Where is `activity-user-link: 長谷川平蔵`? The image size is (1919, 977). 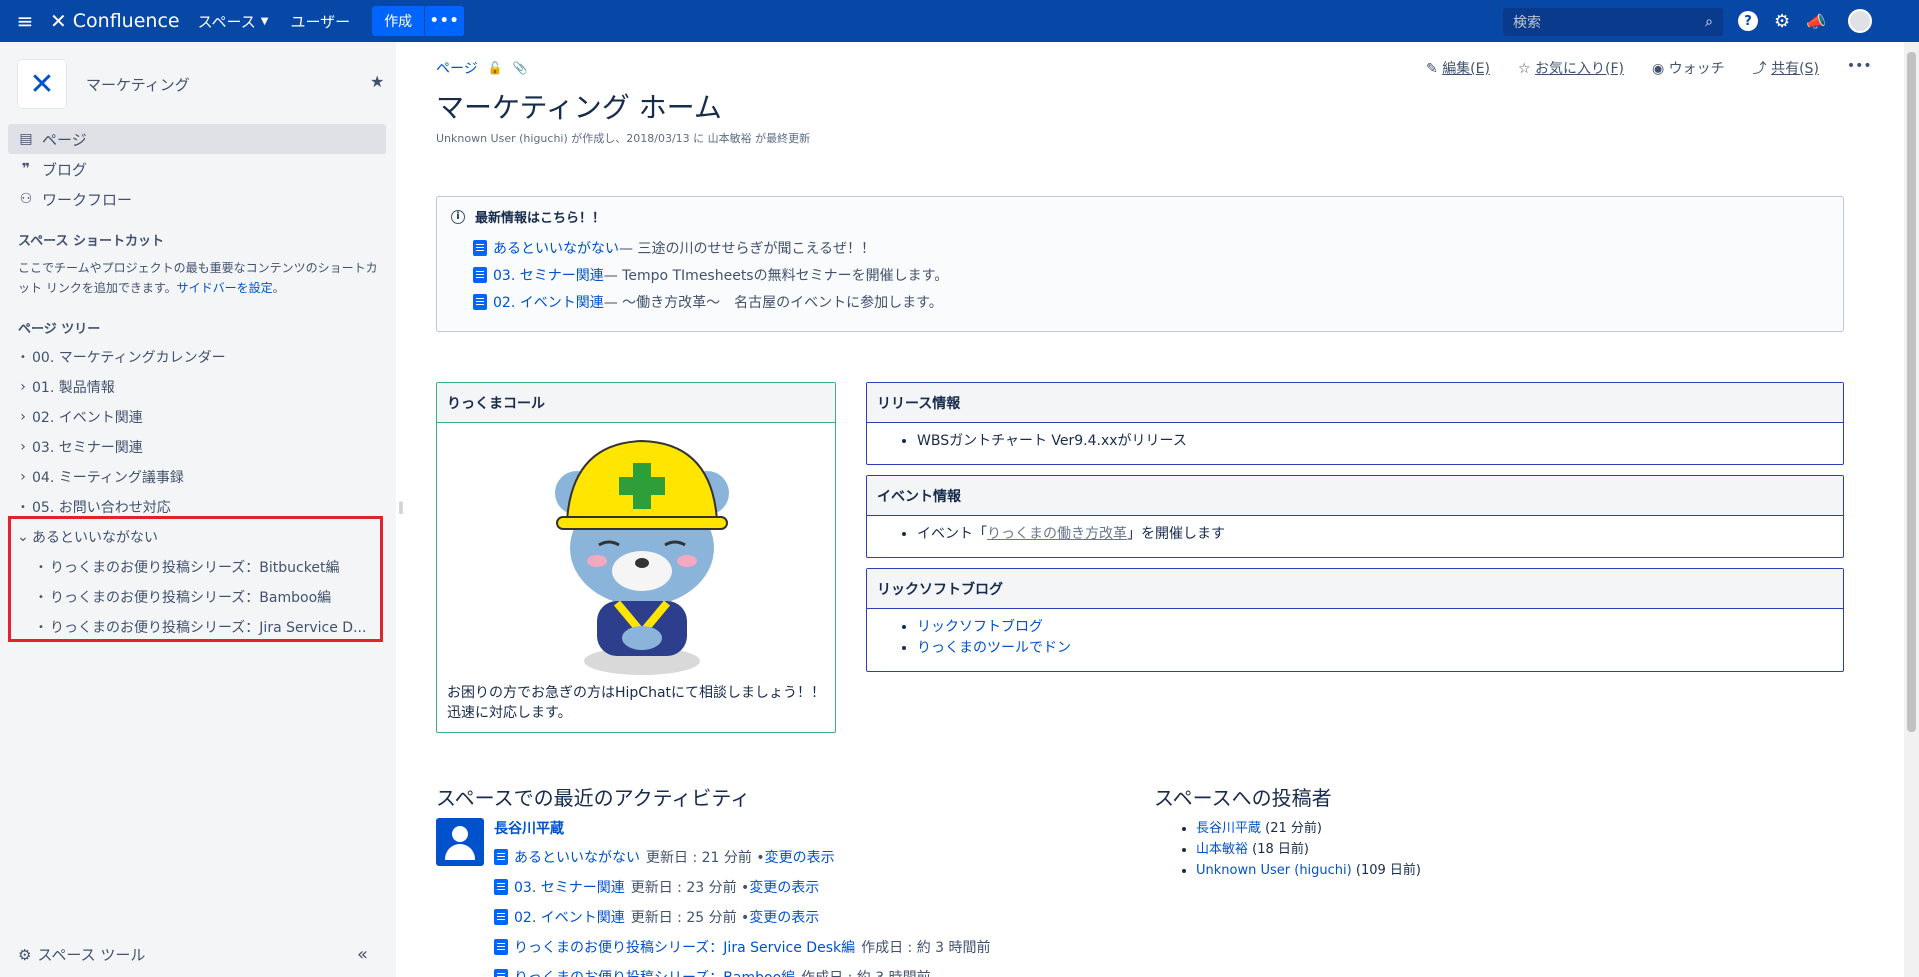
activity-user-link: 長谷川平蔵 is located at coordinates (529, 828).